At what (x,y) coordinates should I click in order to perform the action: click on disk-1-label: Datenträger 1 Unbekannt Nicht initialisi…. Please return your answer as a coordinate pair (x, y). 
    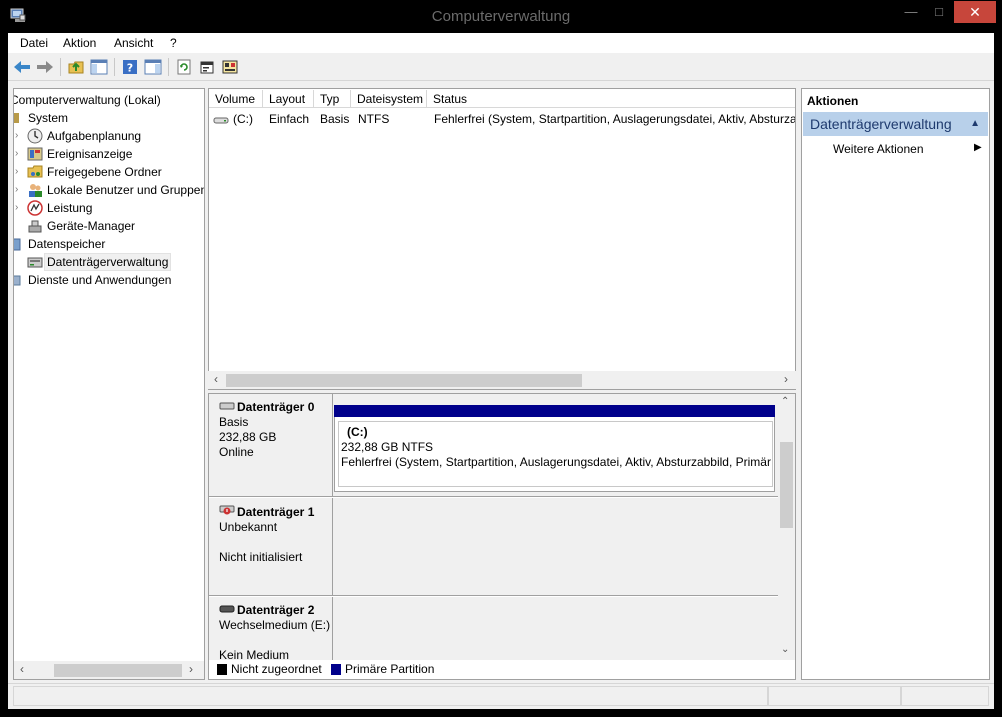
    Looking at the image, I should click on (271, 547).